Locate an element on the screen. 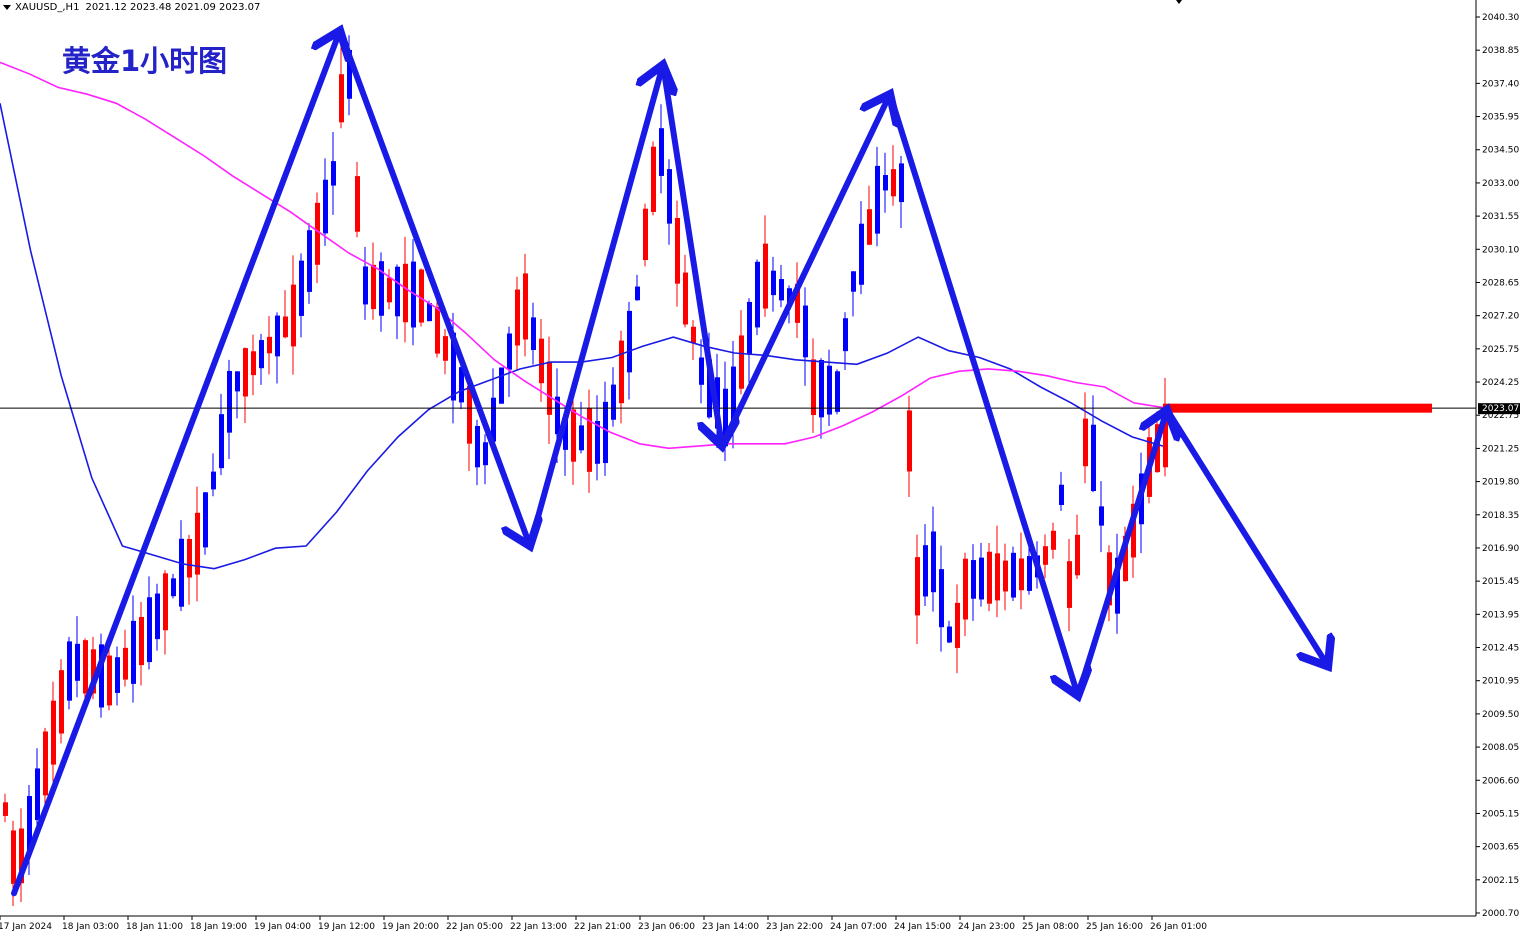 The image size is (1526, 939). y-tick-label: 2019.80 is located at coordinates (1500, 483).